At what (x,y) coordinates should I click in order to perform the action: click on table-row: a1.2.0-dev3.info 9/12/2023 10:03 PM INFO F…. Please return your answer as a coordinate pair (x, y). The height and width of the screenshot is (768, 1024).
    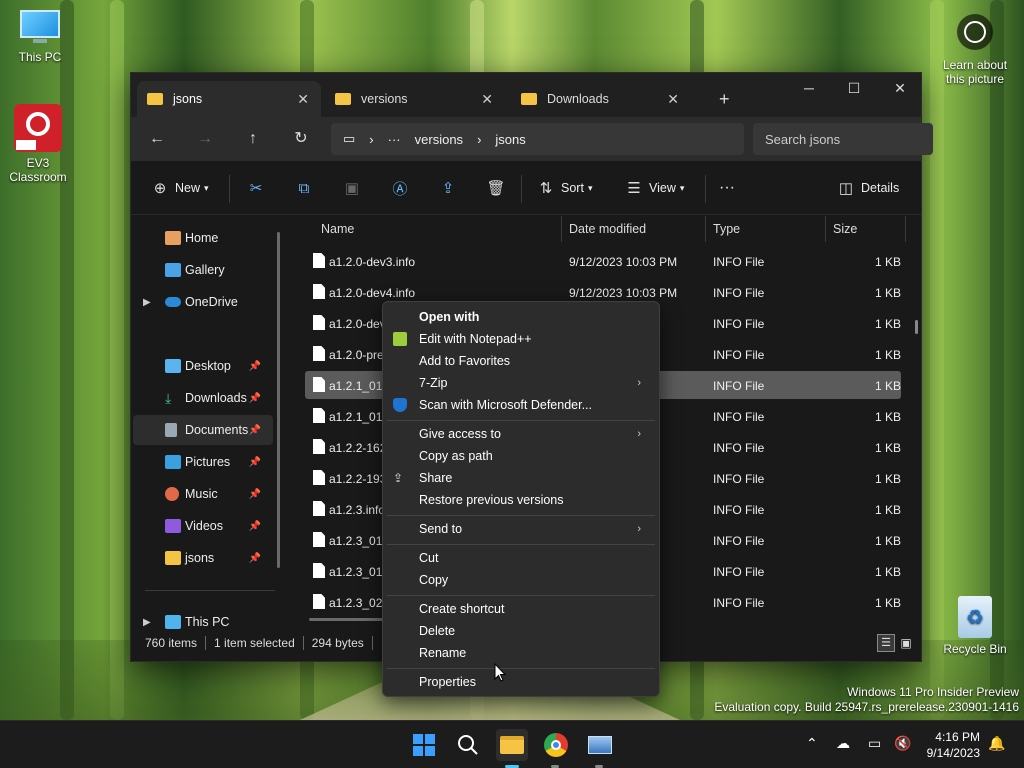
    Looking at the image, I should click on (603, 261).